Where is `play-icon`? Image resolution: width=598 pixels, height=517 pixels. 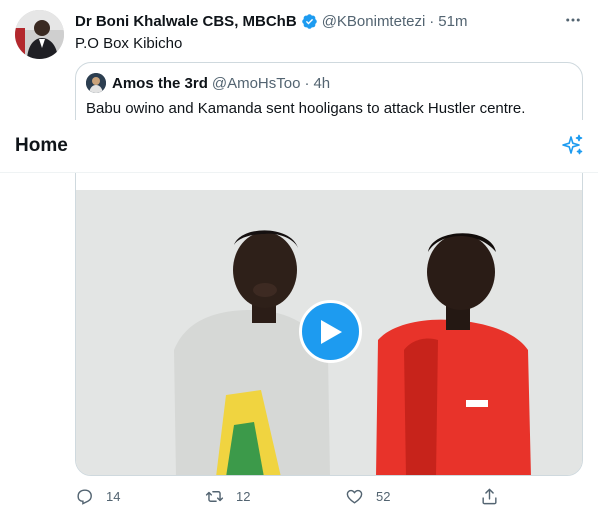
play-icon is located at coordinates (330, 331).